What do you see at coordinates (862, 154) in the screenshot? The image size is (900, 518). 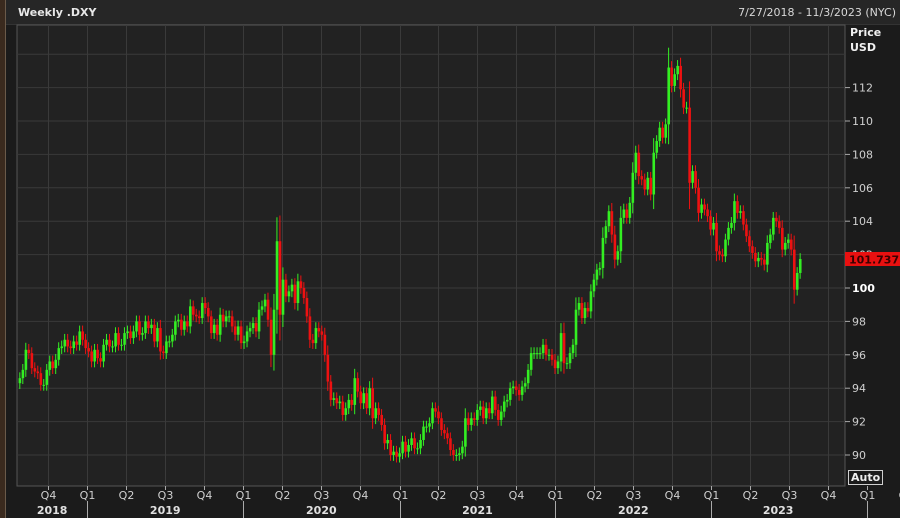 I see `y-tick-label: 108` at bounding box center [862, 154].